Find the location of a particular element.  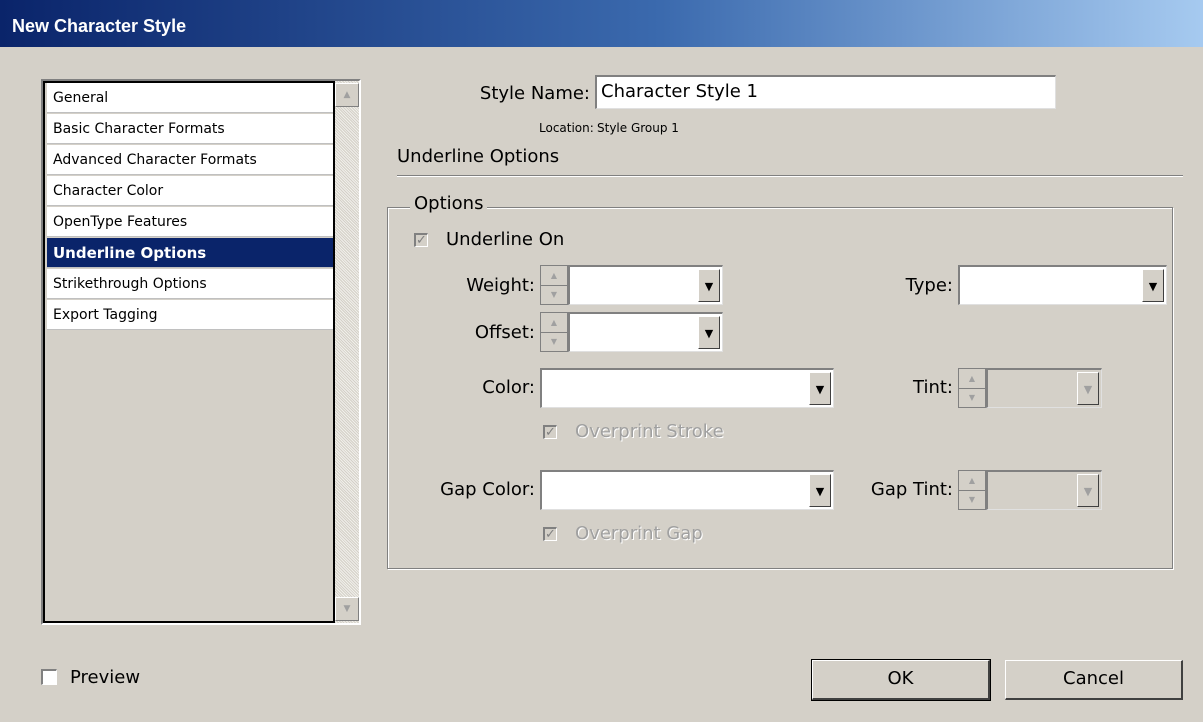

weight-combo: ▼ is located at coordinates (645, 285).